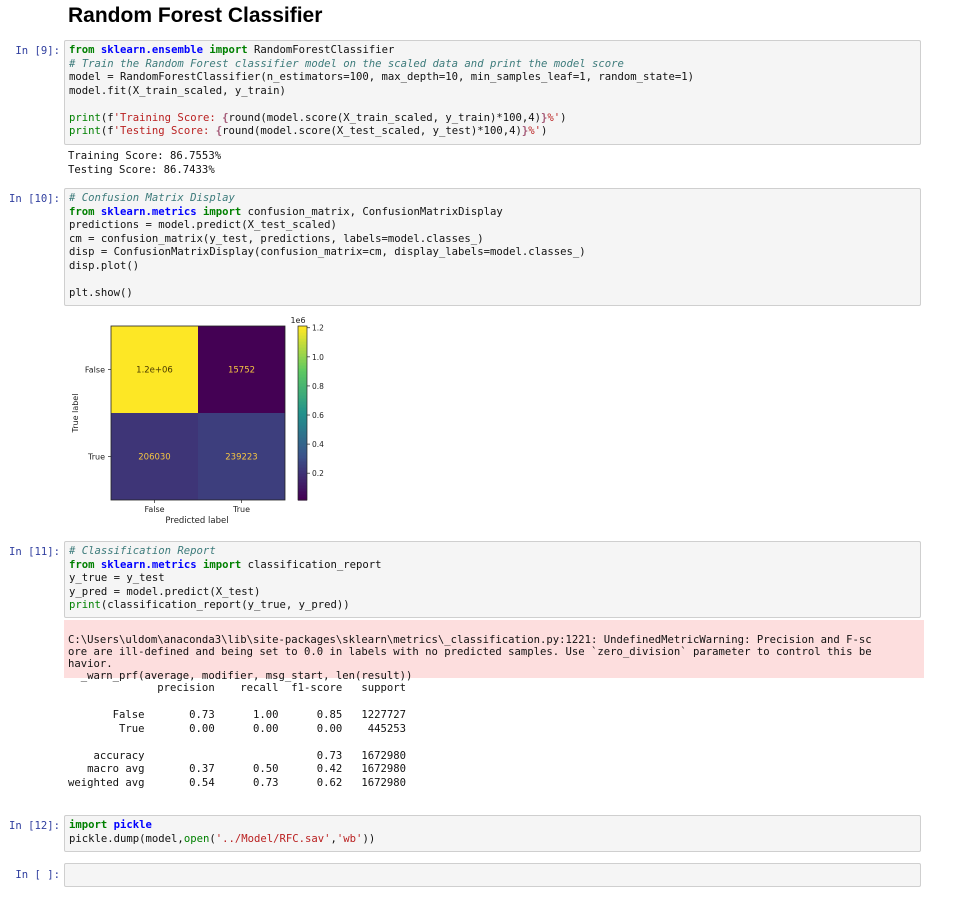  I want to click on colorbar-tick-label: 1.2, so click(318, 328).